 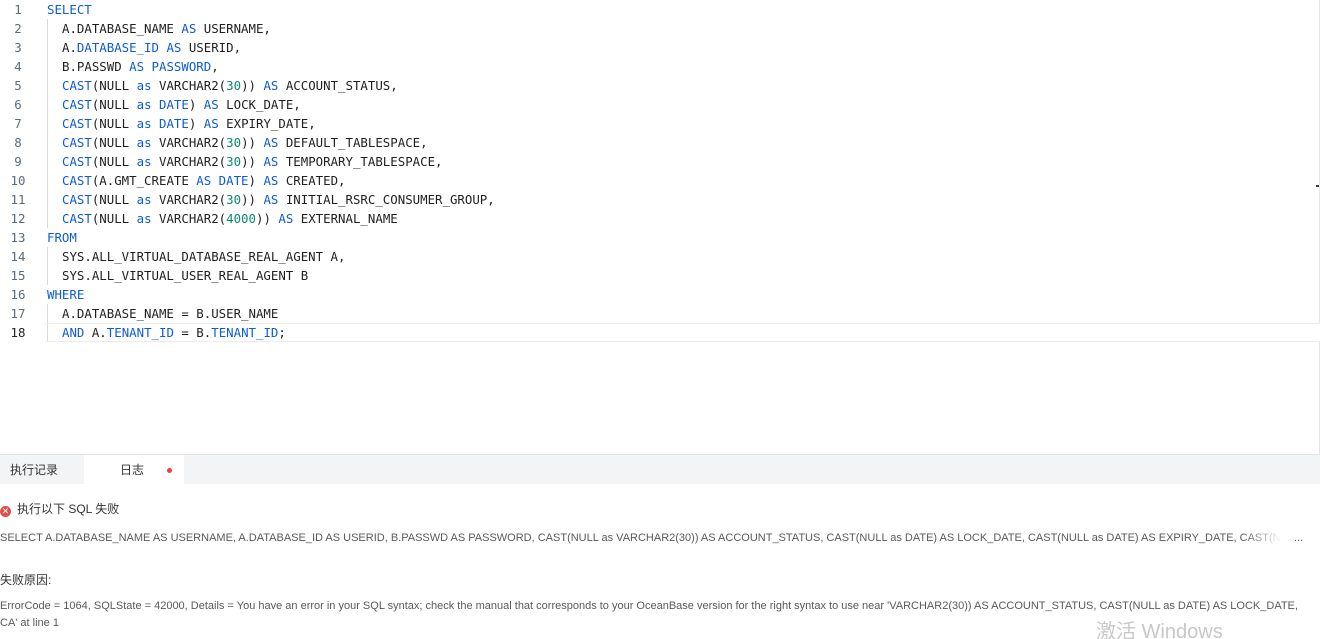 What do you see at coordinates (18, 28) in the screenshot?
I see `line-number: 2` at bounding box center [18, 28].